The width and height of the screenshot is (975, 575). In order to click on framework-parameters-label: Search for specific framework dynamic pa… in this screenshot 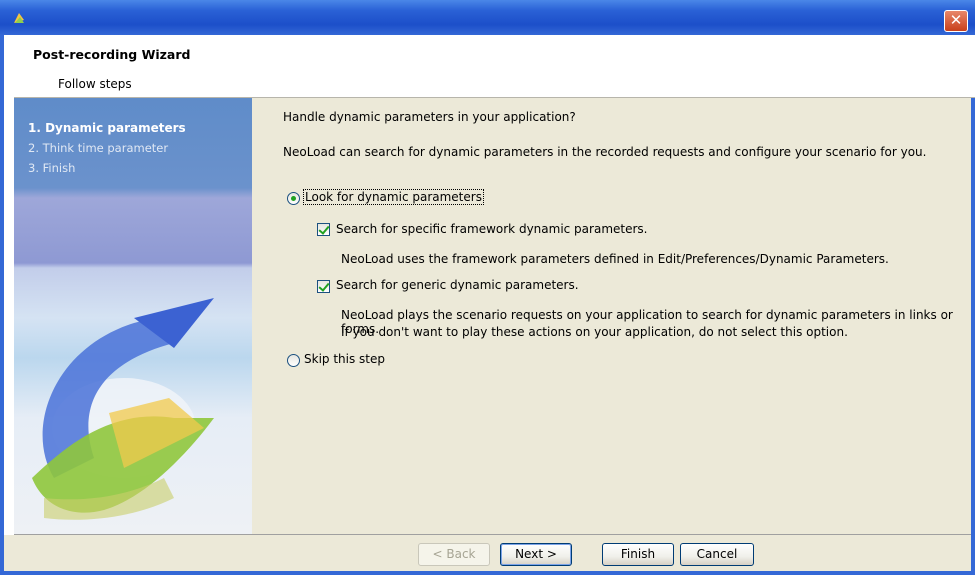, I will do `click(491, 229)`.